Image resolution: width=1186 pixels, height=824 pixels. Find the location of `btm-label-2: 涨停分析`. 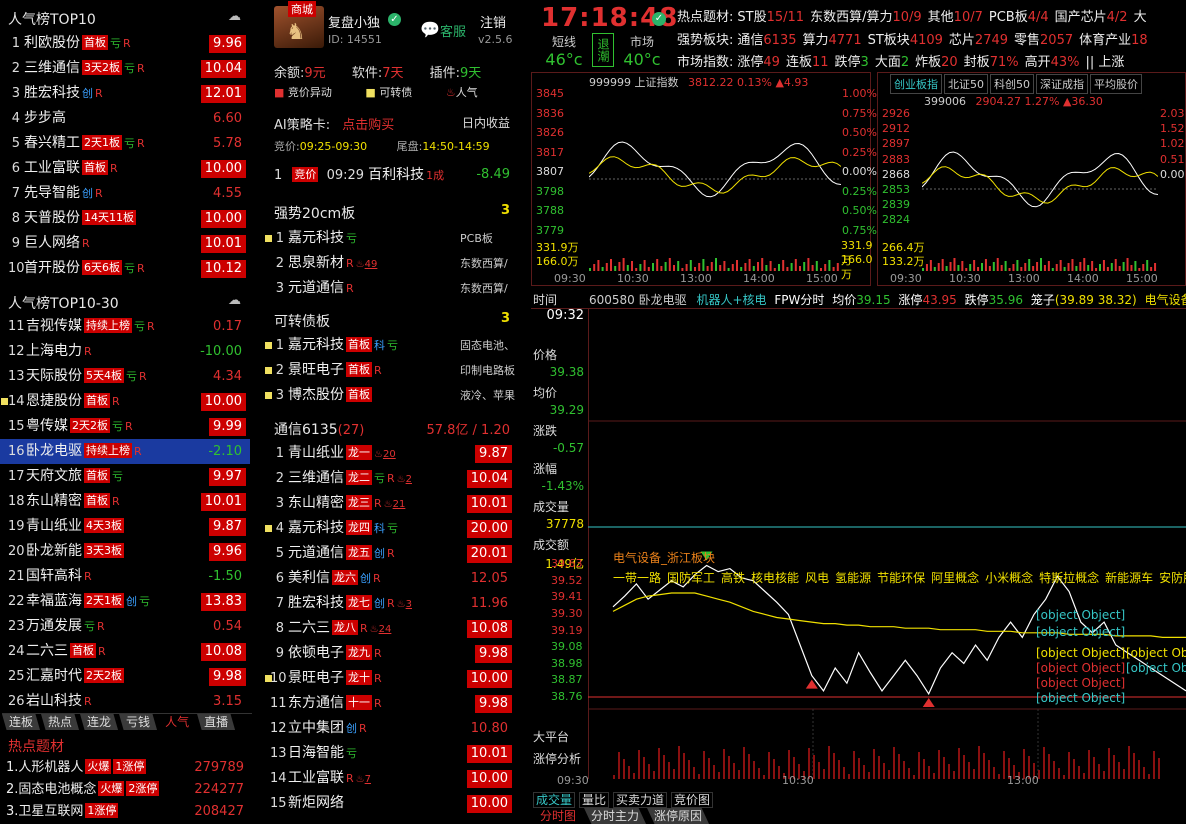

btm-label-2: 涨停分析 is located at coordinates (557, 759).